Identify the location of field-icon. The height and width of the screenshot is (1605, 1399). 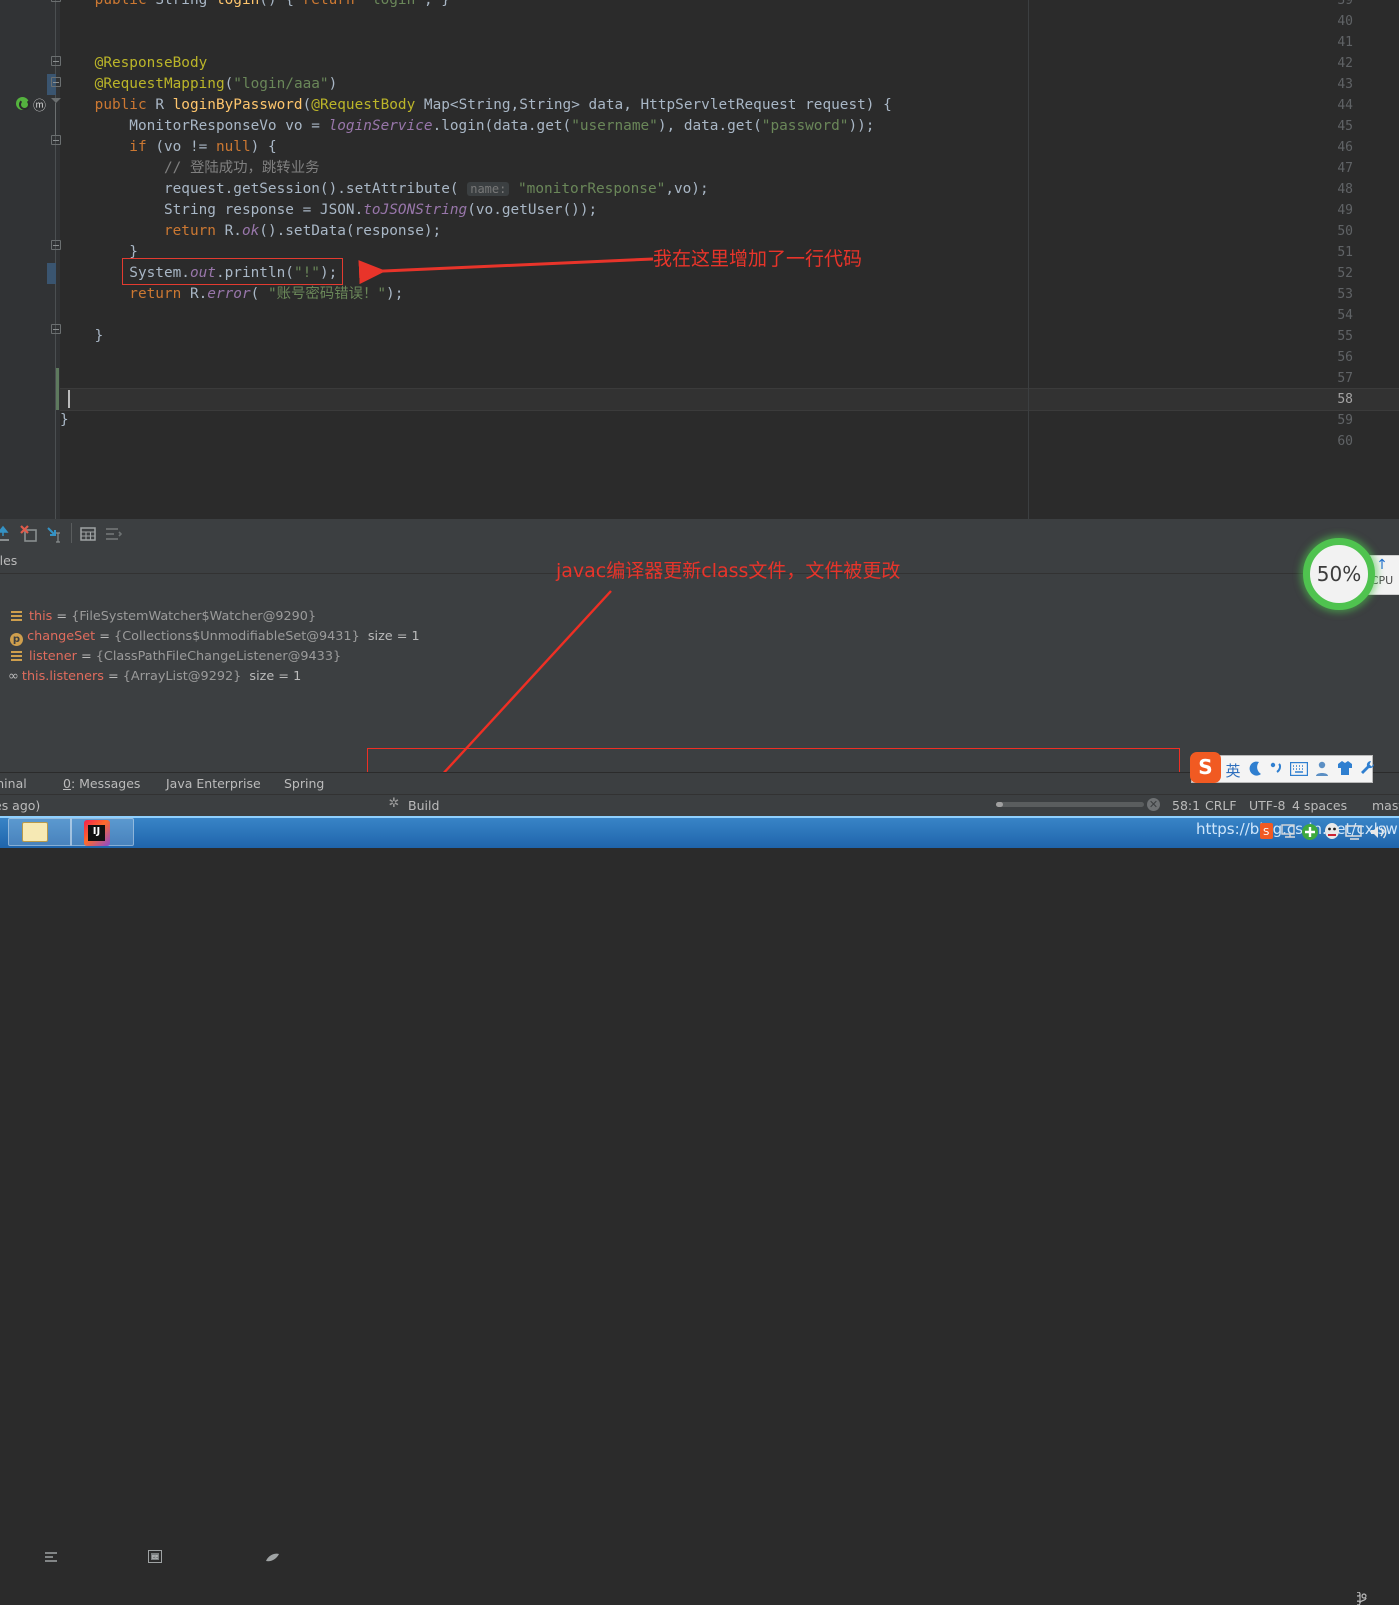
(17, 616).